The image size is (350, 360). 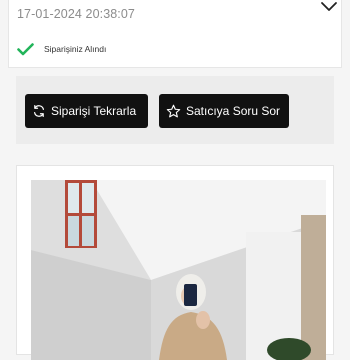 I want to click on star-icon, so click(x=173, y=110).